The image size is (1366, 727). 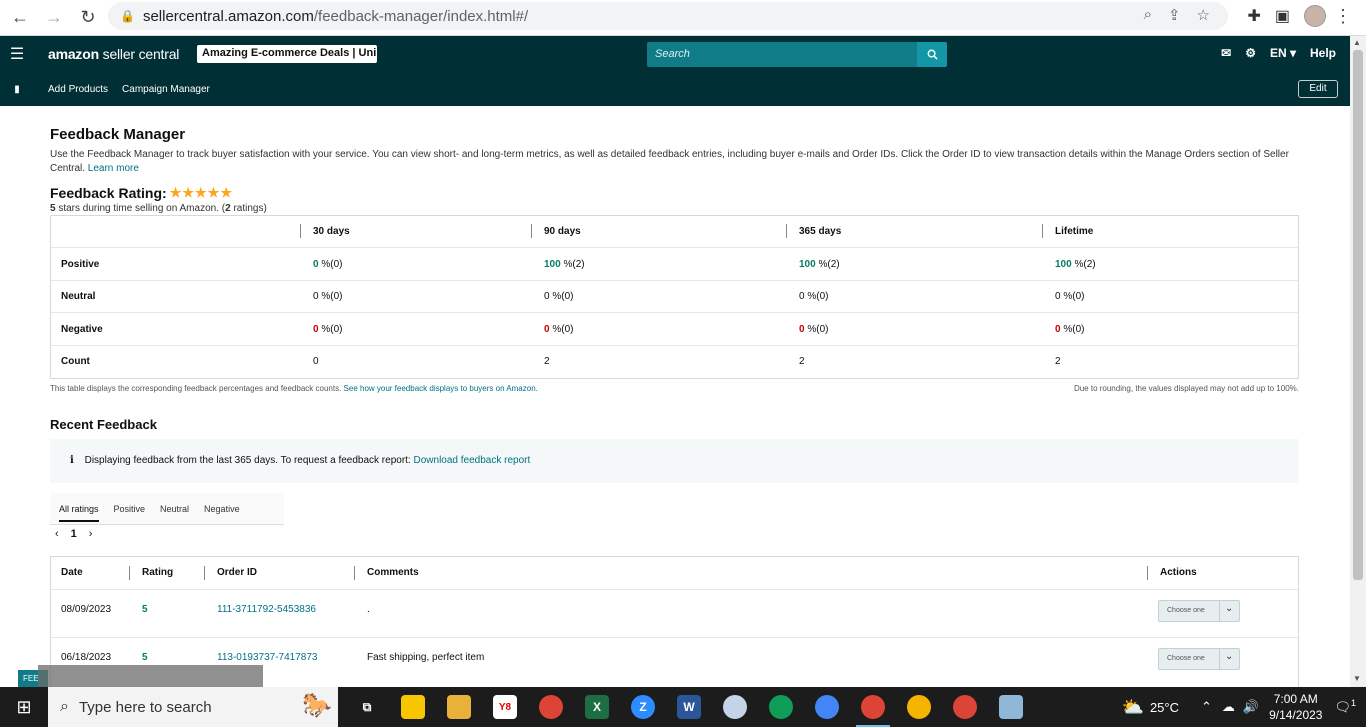 I want to click on extensions-icon: ✚, so click(x=1253, y=16).